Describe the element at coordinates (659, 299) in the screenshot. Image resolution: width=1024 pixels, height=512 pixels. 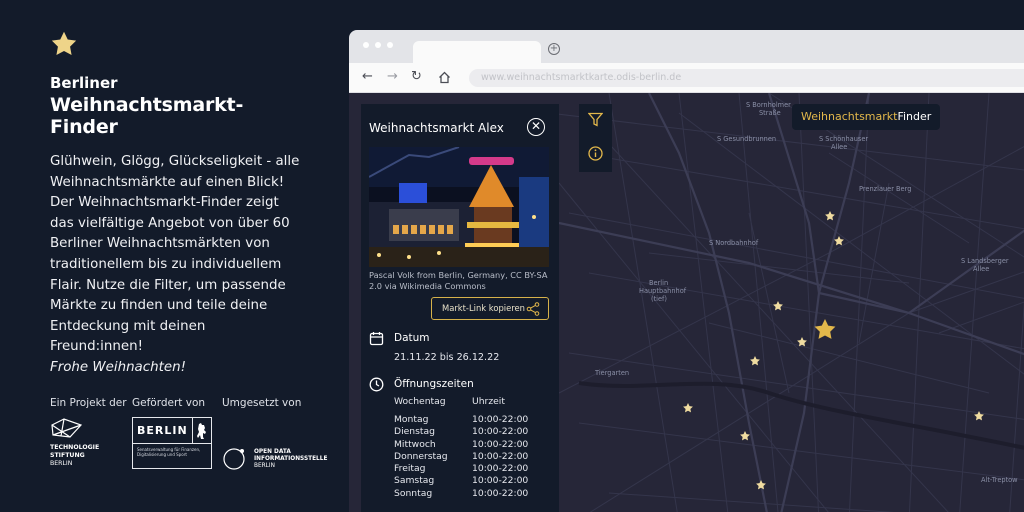
I see `place-label: (tief)` at that location.